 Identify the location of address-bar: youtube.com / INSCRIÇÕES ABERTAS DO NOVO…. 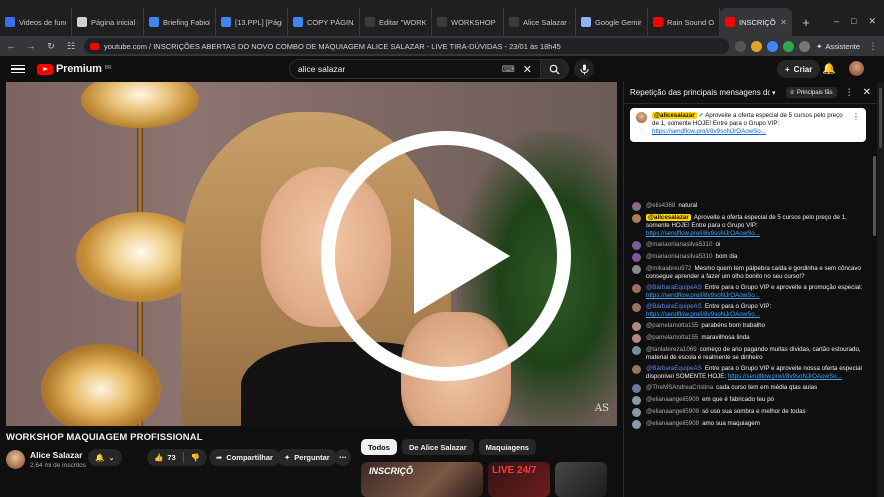
(407, 46).